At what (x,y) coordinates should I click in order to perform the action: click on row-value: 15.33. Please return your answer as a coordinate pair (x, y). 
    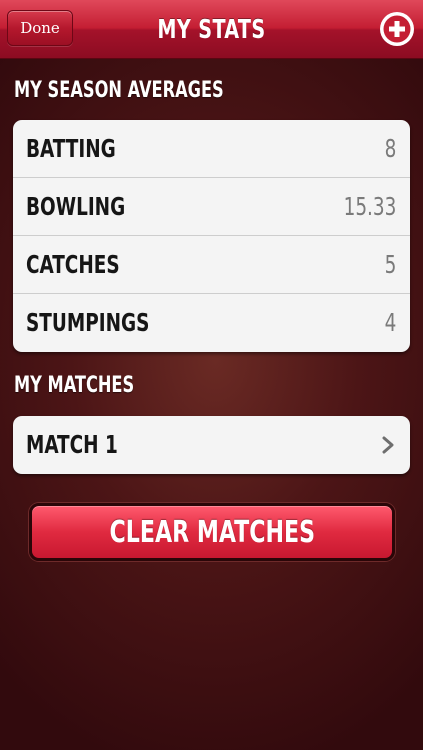
    Looking at the image, I should click on (369, 206).